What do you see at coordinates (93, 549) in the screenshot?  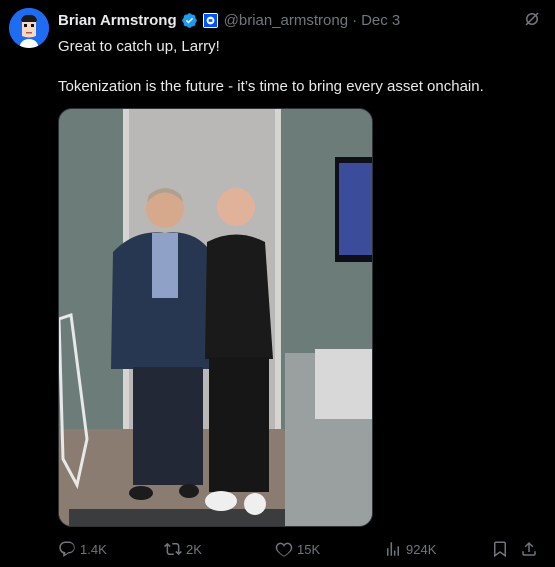 I see `reply-count: 1.4K` at bounding box center [93, 549].